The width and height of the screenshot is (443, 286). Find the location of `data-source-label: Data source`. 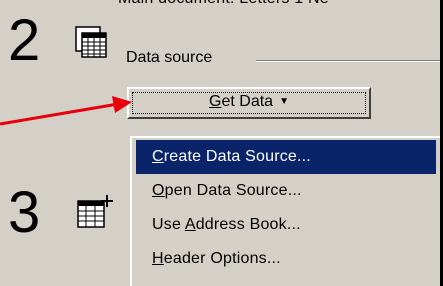

data-source-label: Data source is located at coordinates (169, 57).